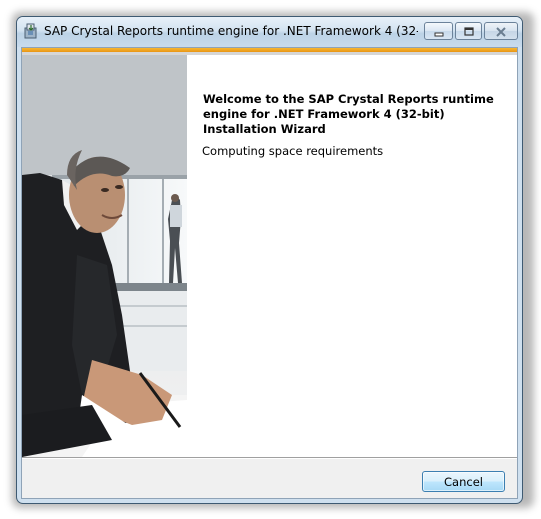  What do you see at coordinates (293, 151) in the screenshot?
I see `status-text: Computing space requirements` at bounding box center [293, 151].